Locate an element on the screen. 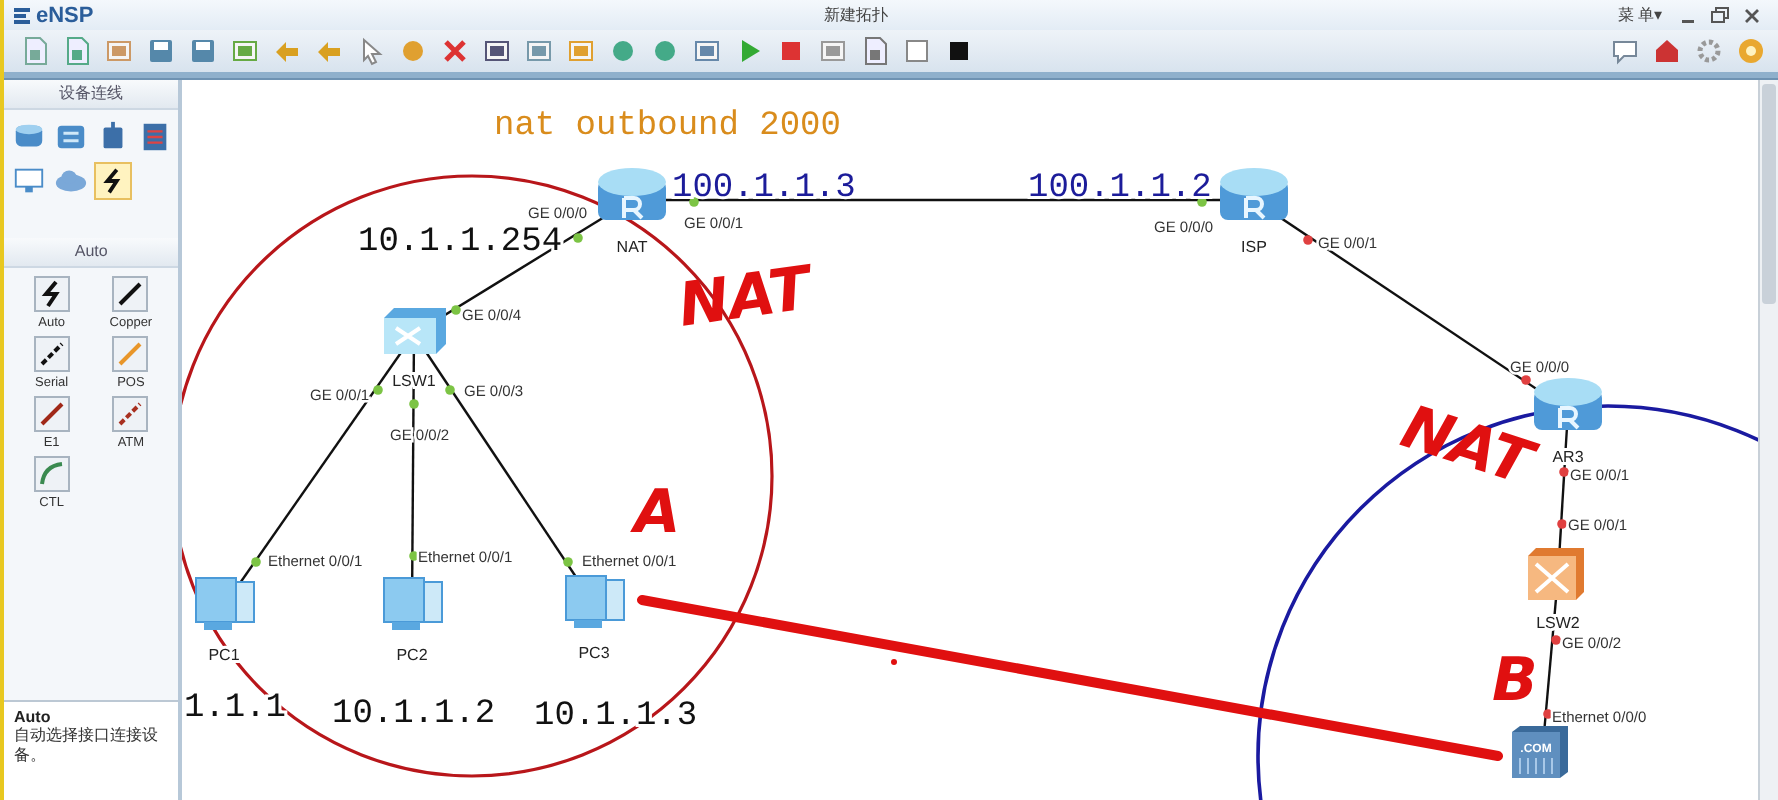 The height and width of the screenshot is (800, 1778). square-icon is located at coordinates (917, 51).